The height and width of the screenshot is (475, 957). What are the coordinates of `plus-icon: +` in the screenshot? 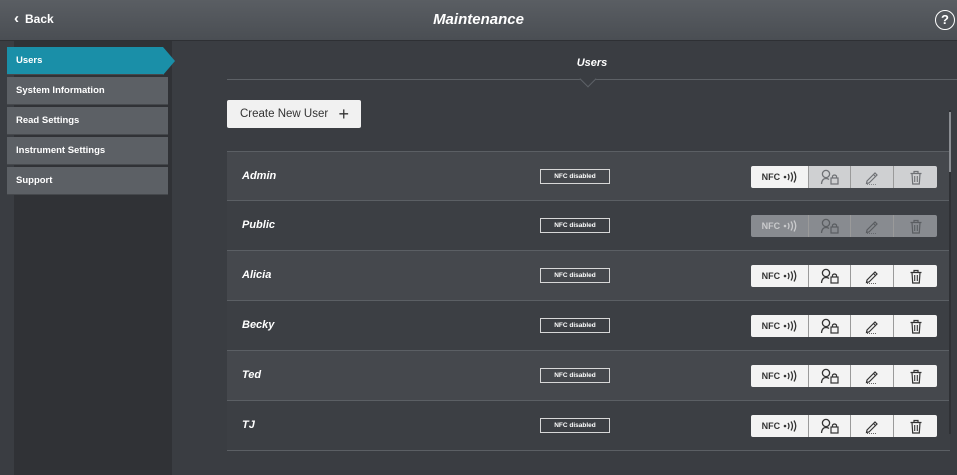 It's located at (343, 114).